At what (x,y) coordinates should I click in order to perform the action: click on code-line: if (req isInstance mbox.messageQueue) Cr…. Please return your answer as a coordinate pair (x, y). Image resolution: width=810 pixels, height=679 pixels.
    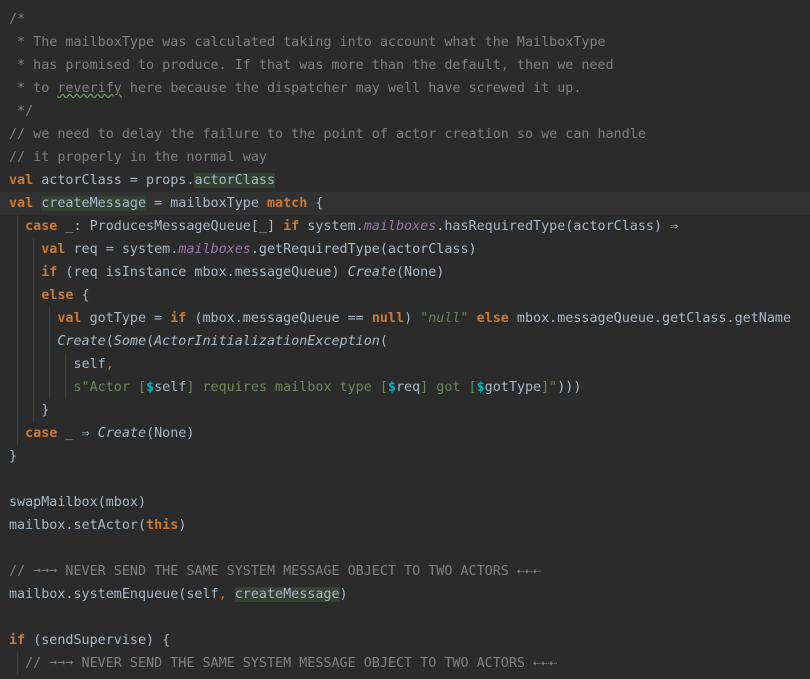
    Looking at the image, I should click on (405, 272).